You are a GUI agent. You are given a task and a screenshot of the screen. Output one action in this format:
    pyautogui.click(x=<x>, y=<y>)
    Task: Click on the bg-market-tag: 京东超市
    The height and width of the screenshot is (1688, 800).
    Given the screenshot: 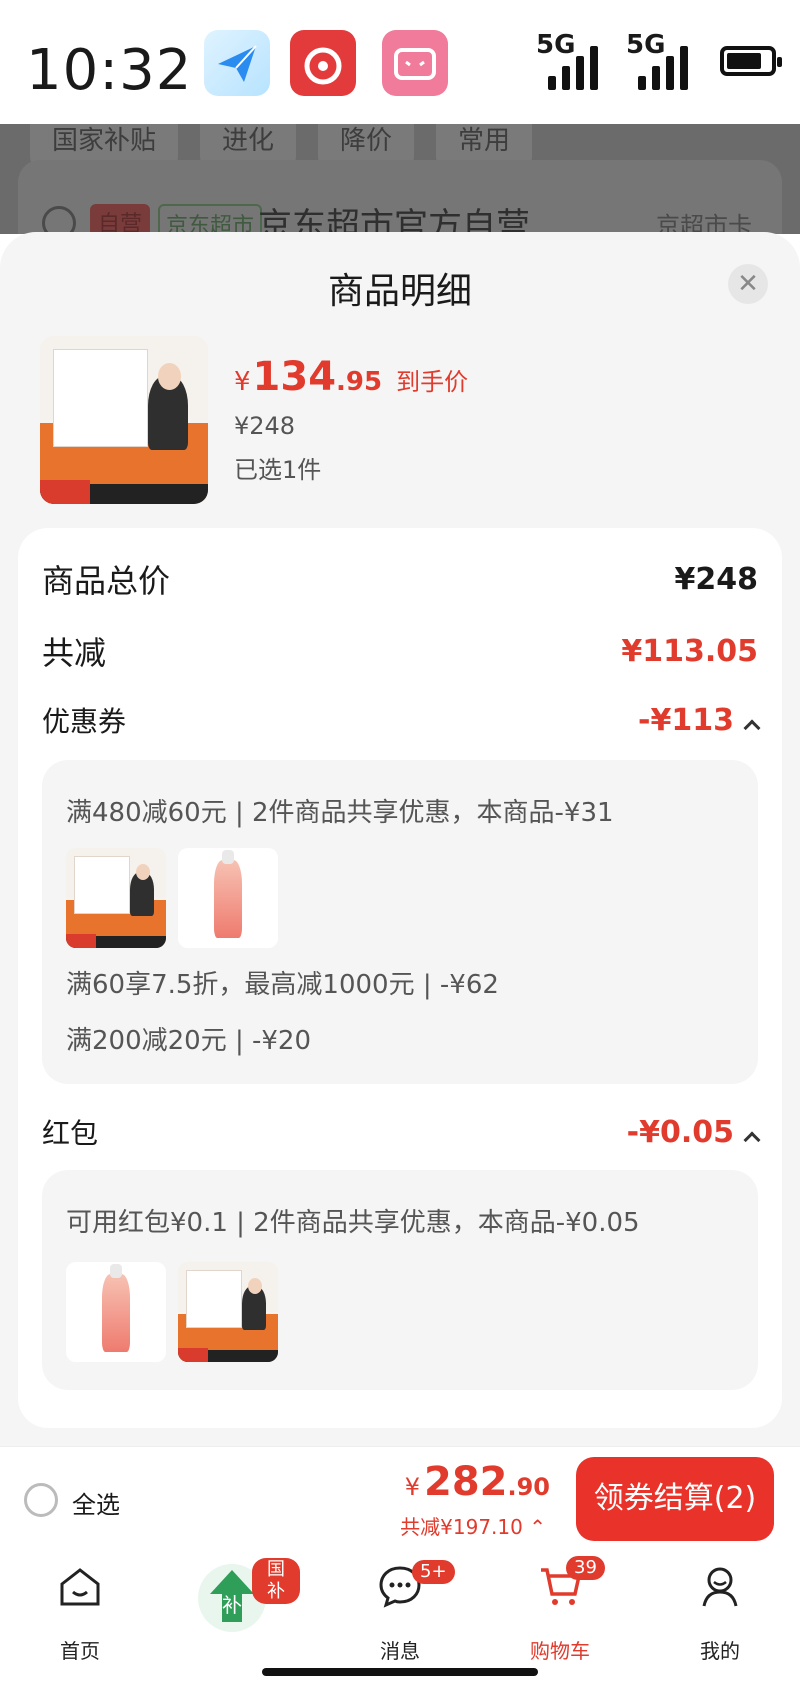 What is the action you would take?
    pyautogui.click(x=210, y=219)
    